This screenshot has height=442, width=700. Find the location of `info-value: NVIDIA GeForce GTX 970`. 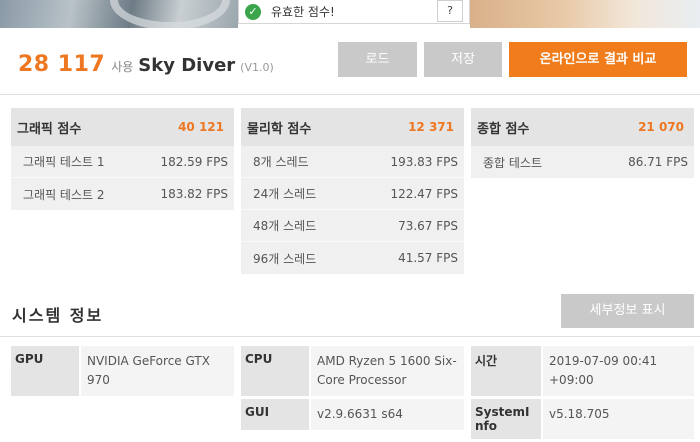

info-value: NVIDIA GeForce GTX 970 is located at coordinates (157, 371).